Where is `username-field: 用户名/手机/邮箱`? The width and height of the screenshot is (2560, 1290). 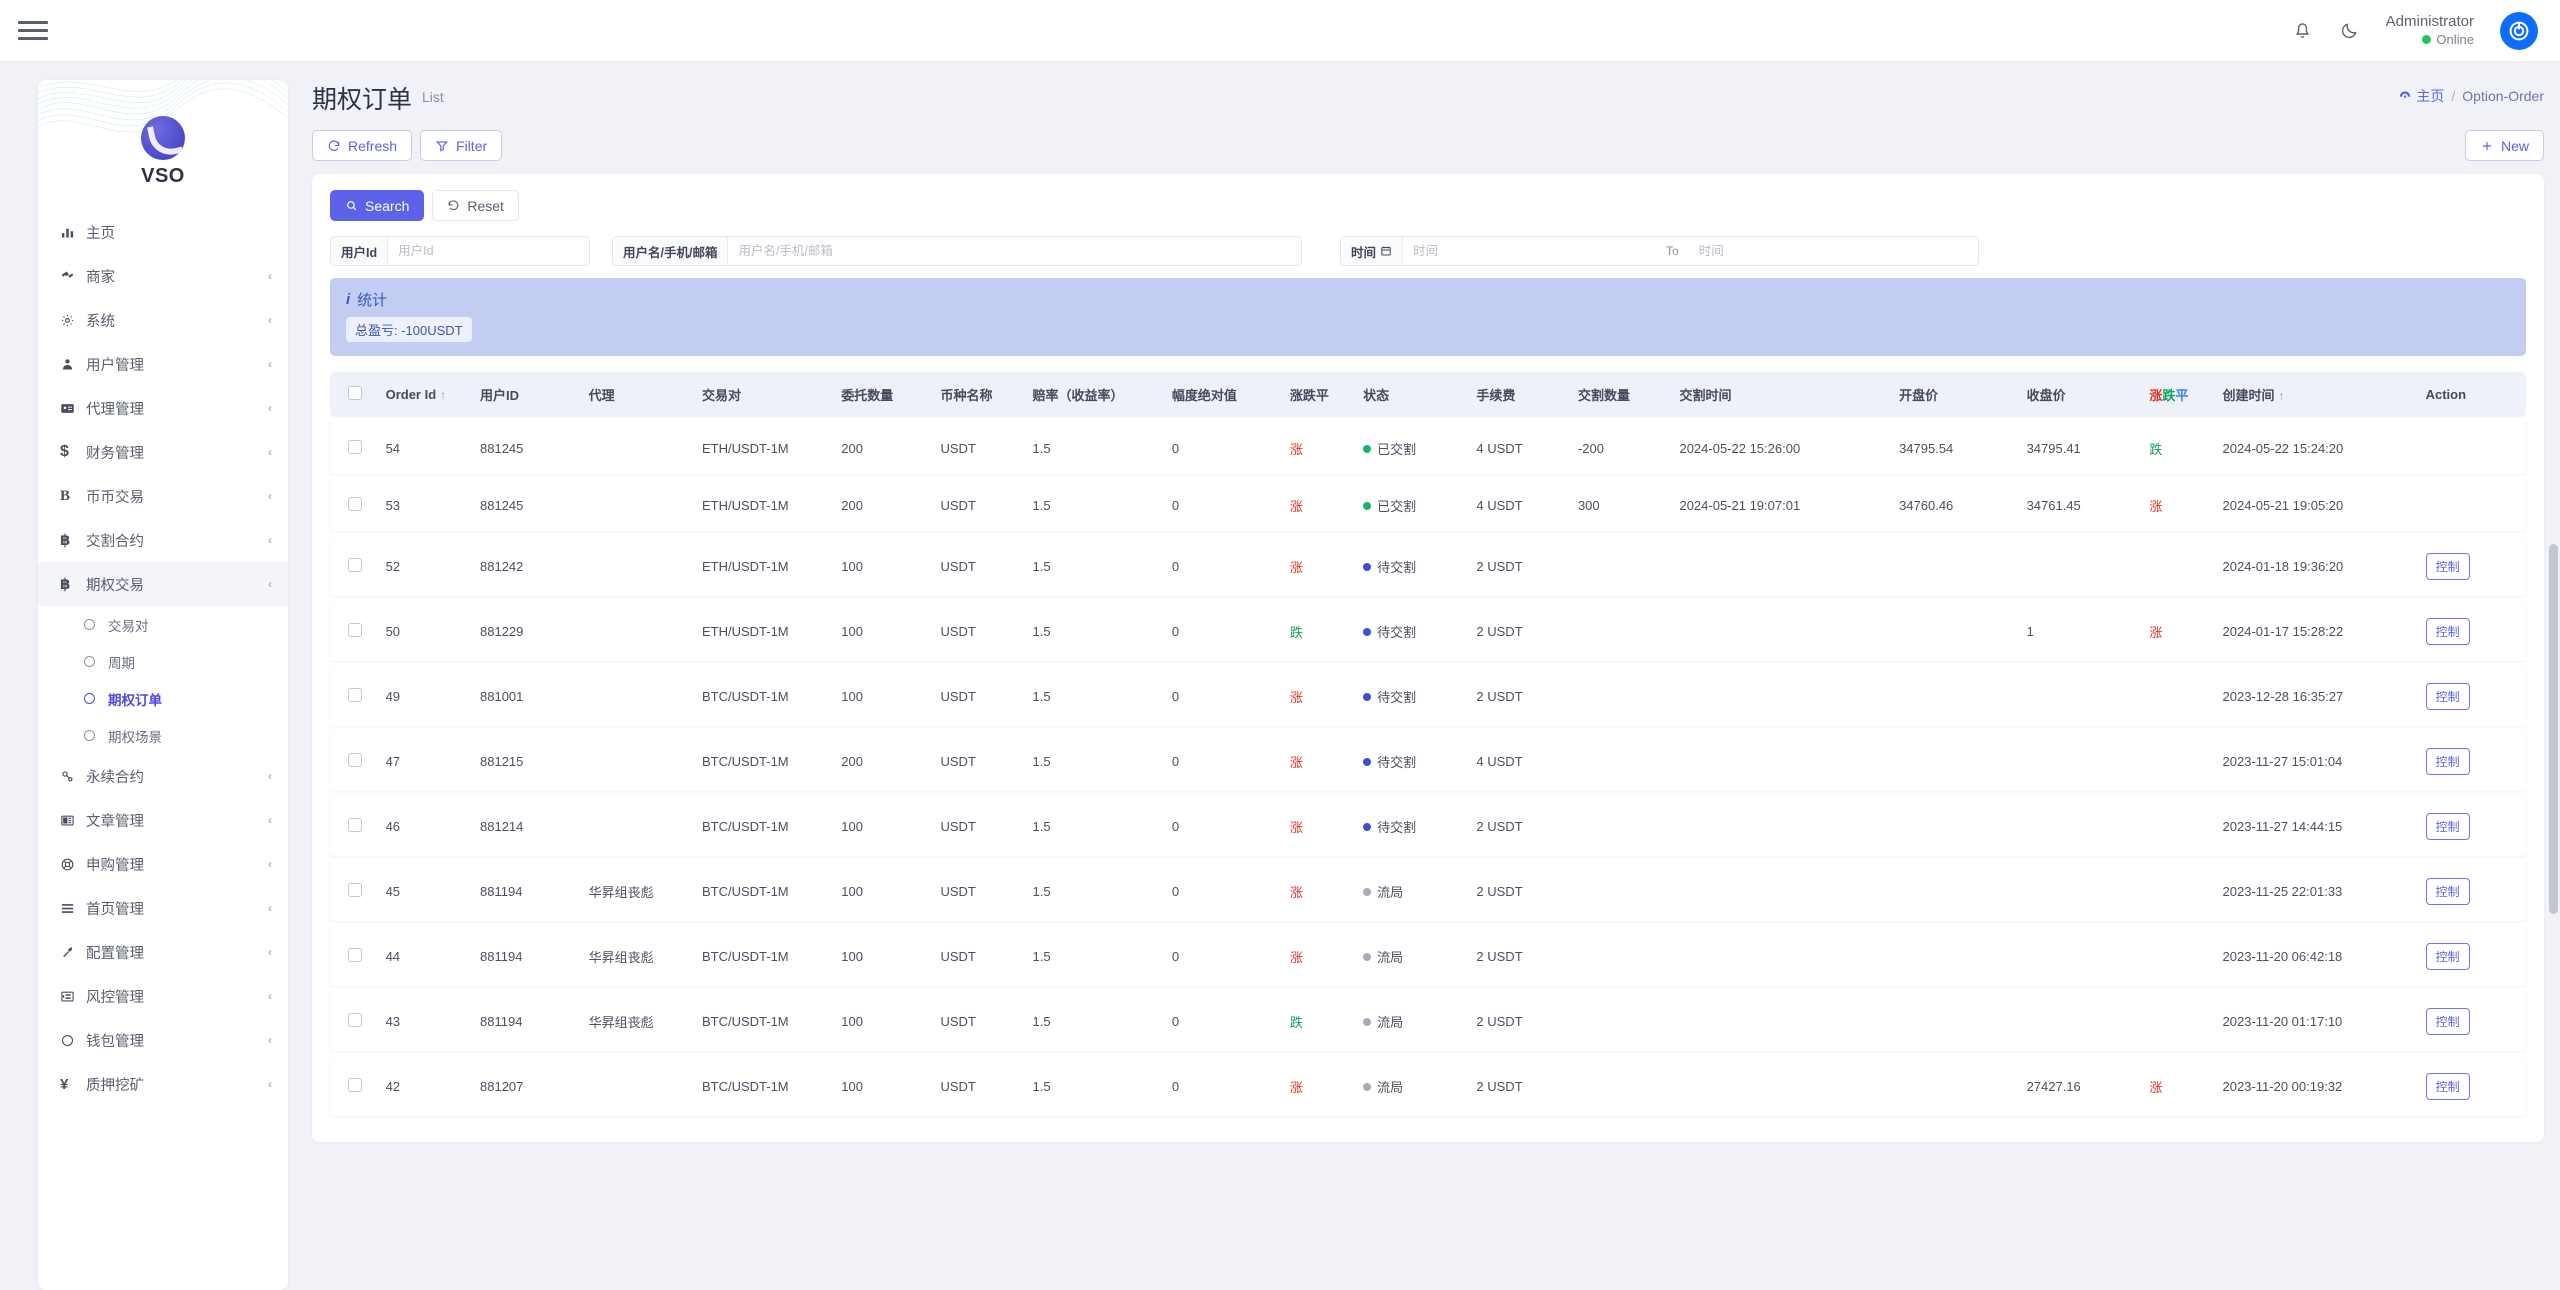 username-field: 用户名/手机/邮箱 is located at coordinates (957, 251).